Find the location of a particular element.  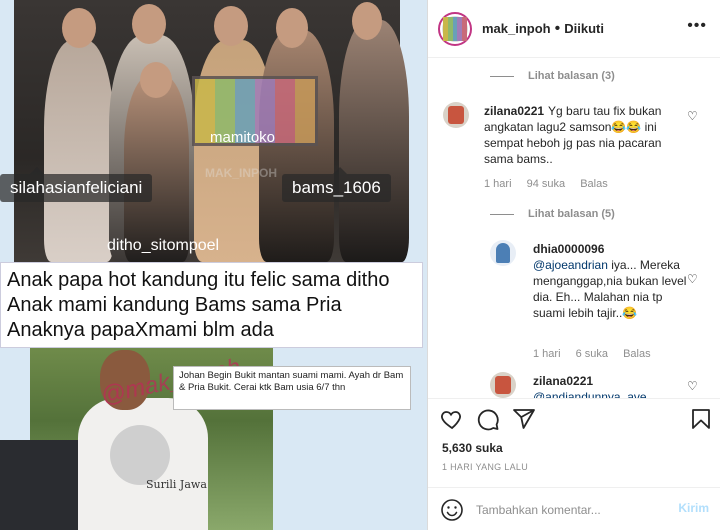

comment-meta: 1 hari 6 suka Balas is located at coordinates (598, 354).